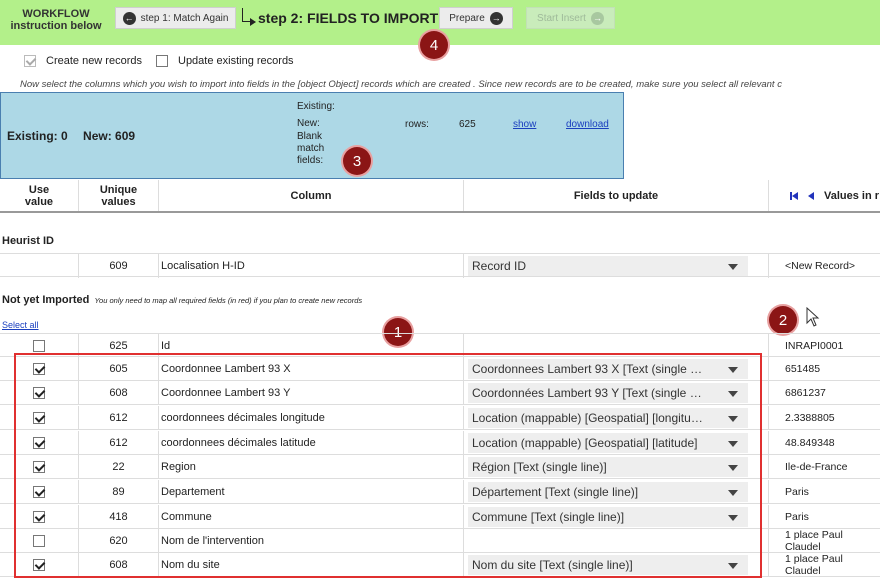 The image size is (880, 579). What do you see at coordinates (119, 517) in the screenshot?
I see `unique-count: 418` at bounding box center [119, 517].